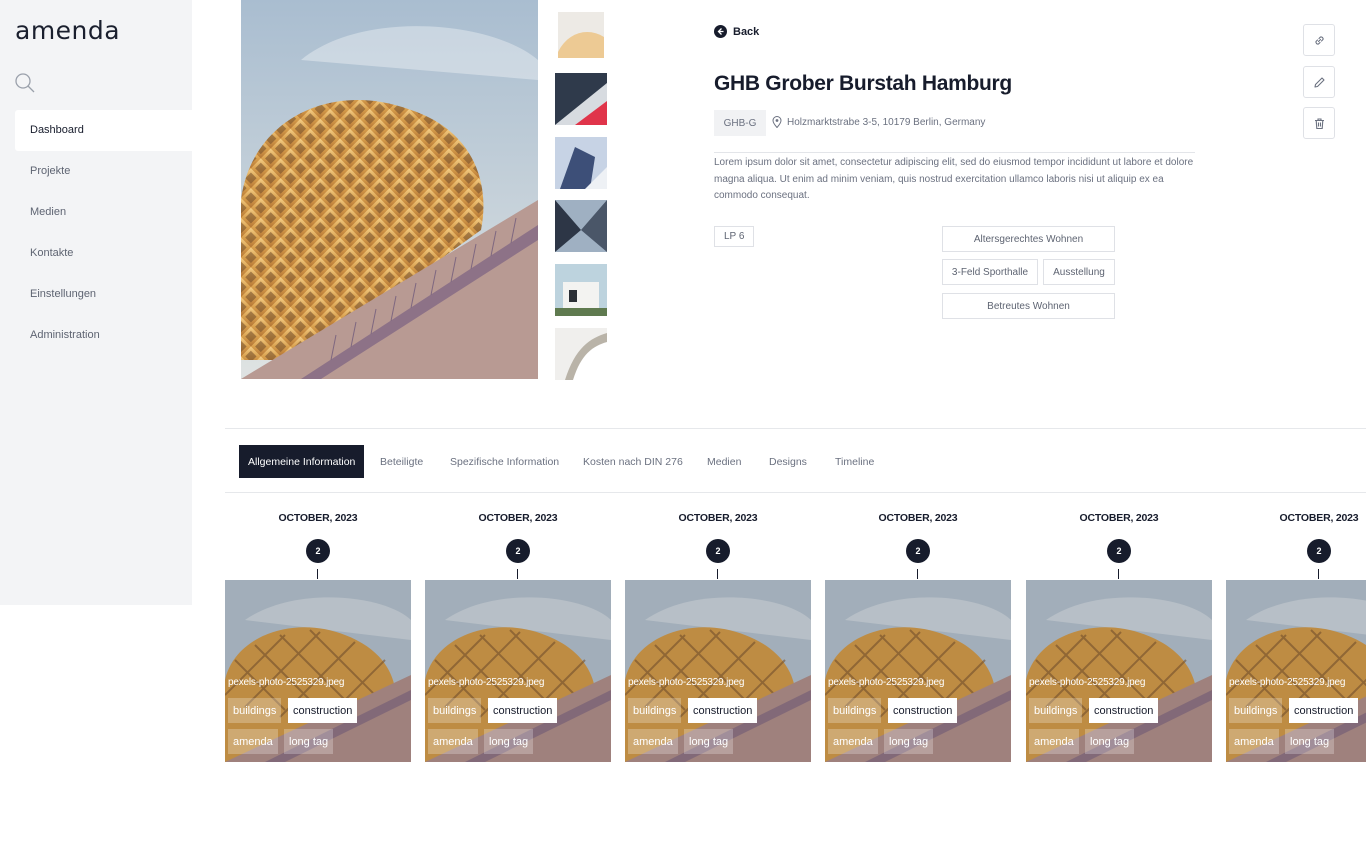 The height and width of the screenshot is (843, 1366). Describe the element at coordinates (777, 122) in the screenshot. I see `map-pin-icon` at that location.